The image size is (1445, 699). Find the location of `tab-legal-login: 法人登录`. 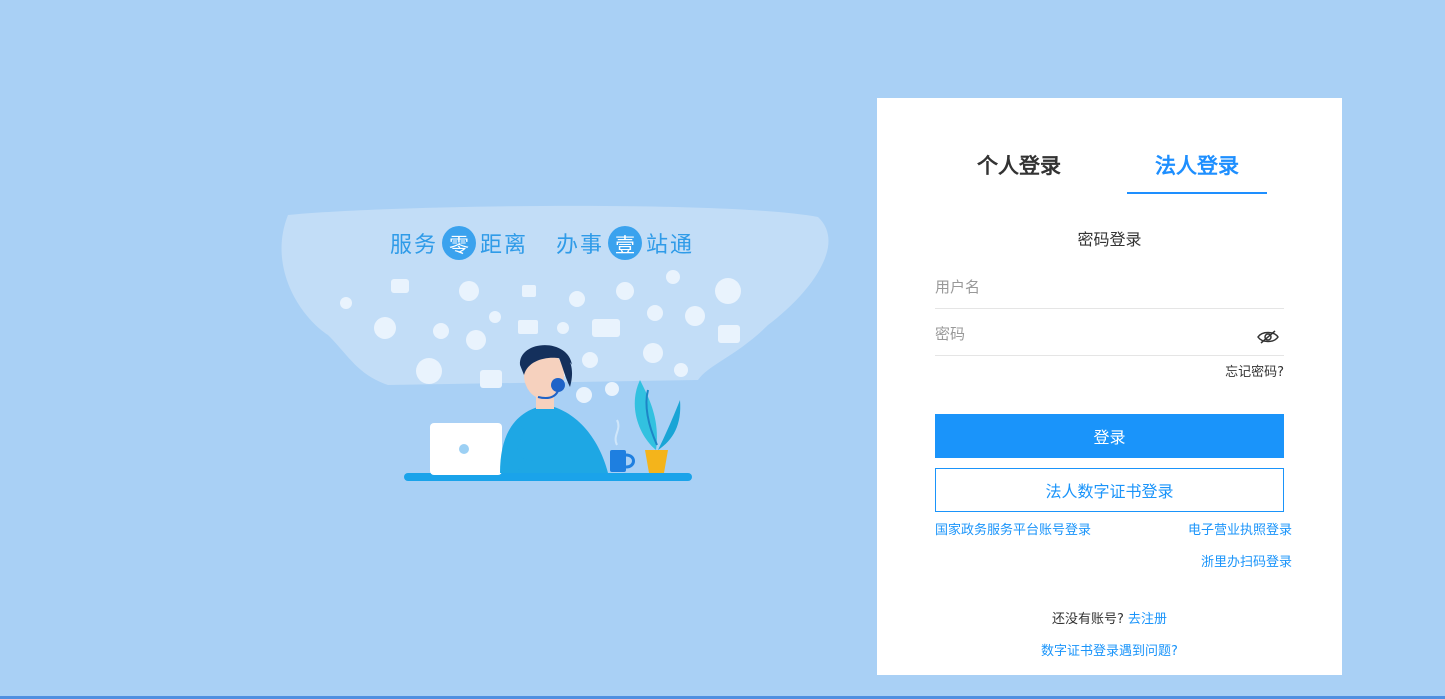

tab-legal-login: 法人登录 is located at coordinates (1197, 165).